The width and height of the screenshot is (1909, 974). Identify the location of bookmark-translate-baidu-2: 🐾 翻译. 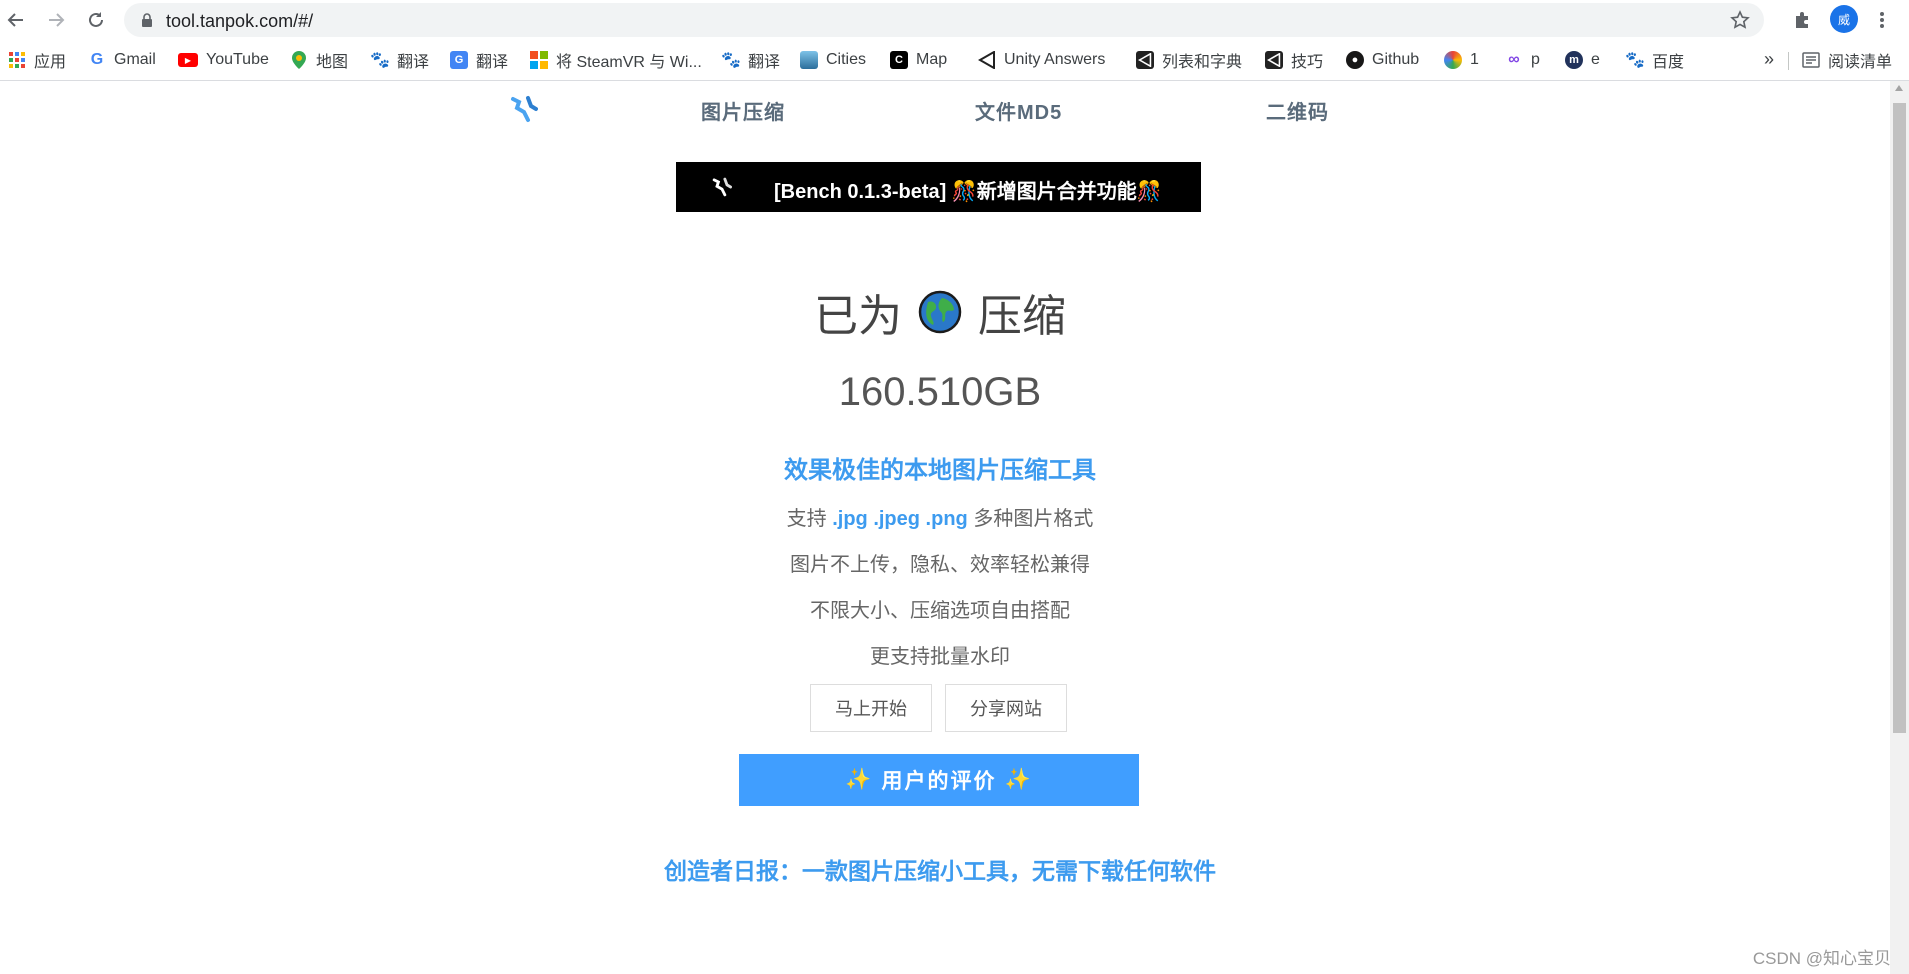
(750, 60).